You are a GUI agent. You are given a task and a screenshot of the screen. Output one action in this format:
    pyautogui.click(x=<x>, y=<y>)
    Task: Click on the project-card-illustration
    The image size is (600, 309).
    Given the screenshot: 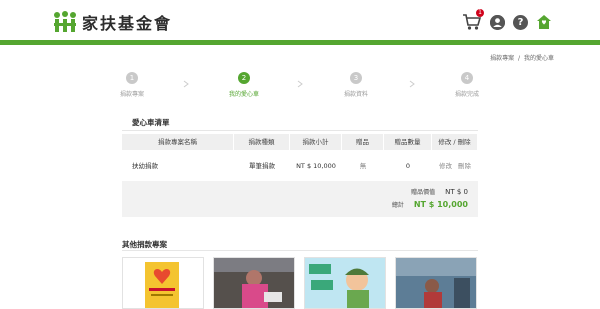 What is the action you would take?
    pyautogui.click(x=345, y=283)
    